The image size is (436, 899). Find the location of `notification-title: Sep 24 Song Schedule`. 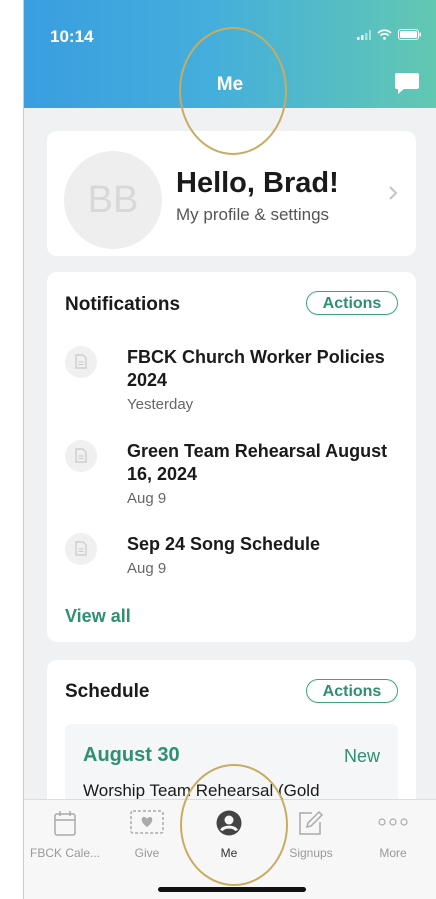

notification-title: Sep 24 Song Schedule is located at coordinates (224, 544).